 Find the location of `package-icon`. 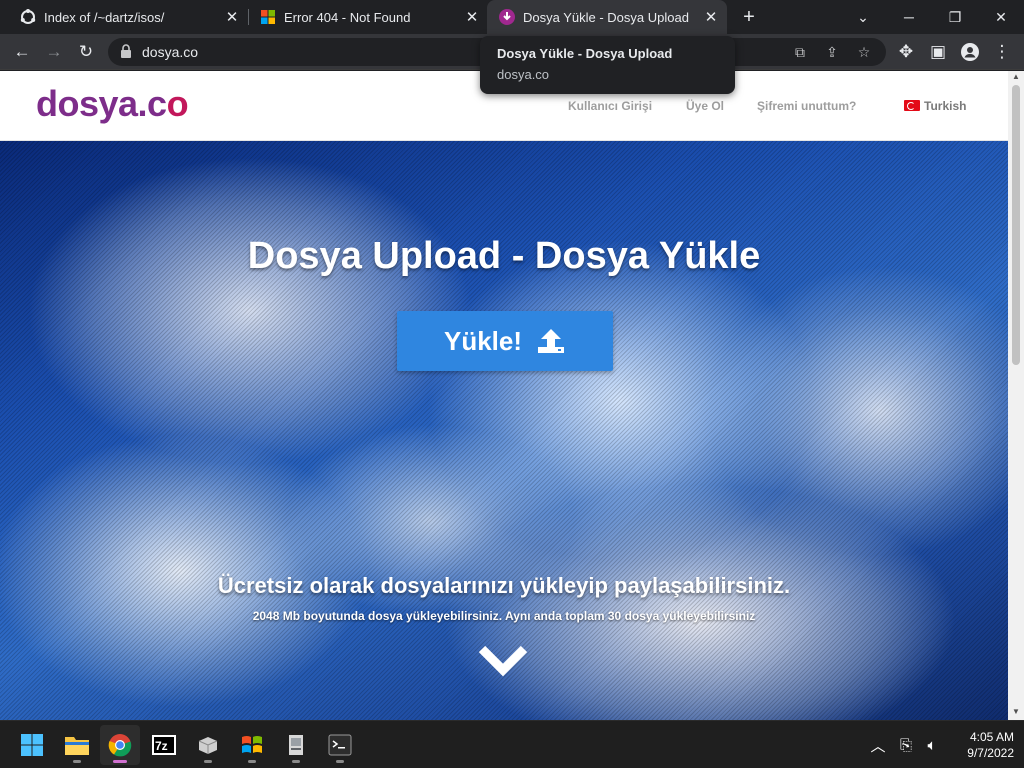

package-icon is located at coordinates (208, 745).